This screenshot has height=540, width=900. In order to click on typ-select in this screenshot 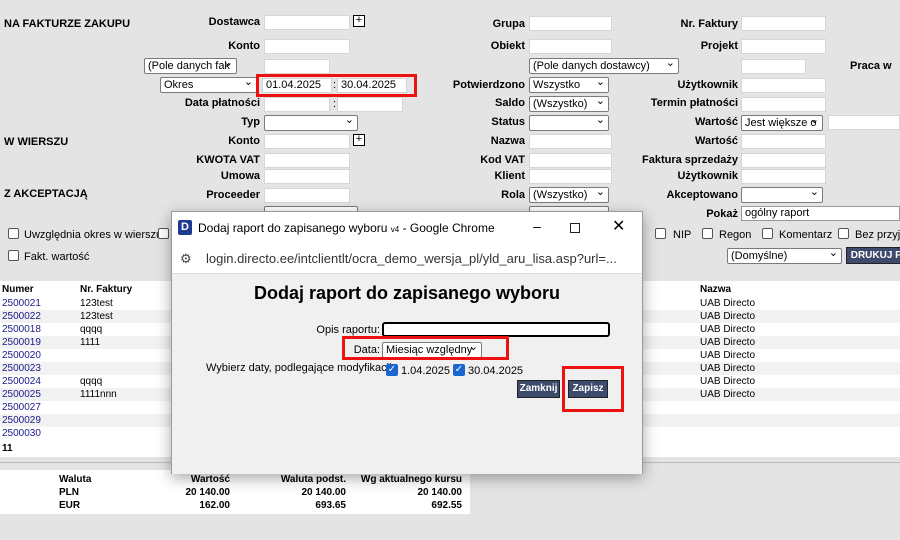, I will do `click(311, 123)`.